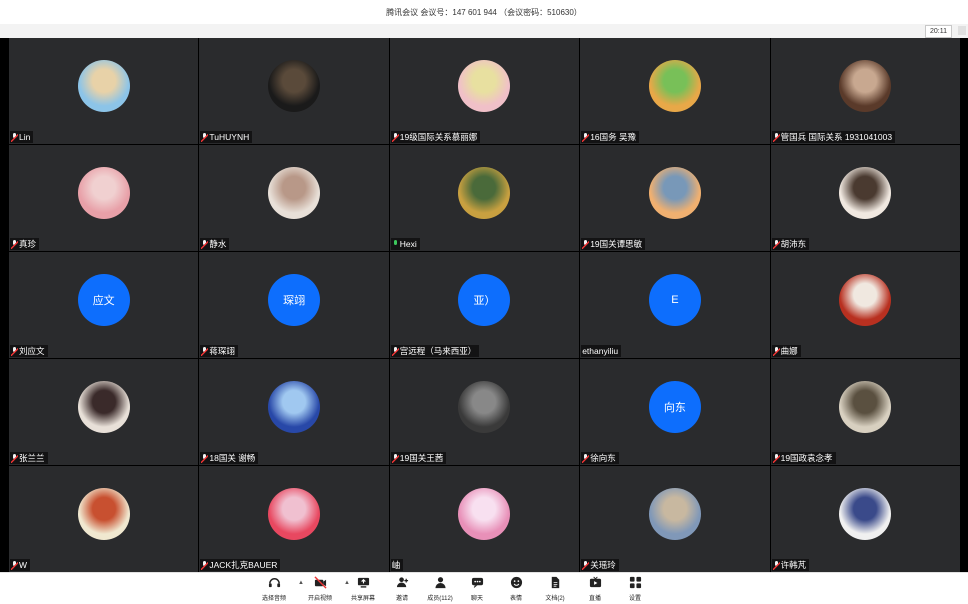  I want to click on participant-tile: 管国兵 国际关系 1931041003, so click(865, 91).